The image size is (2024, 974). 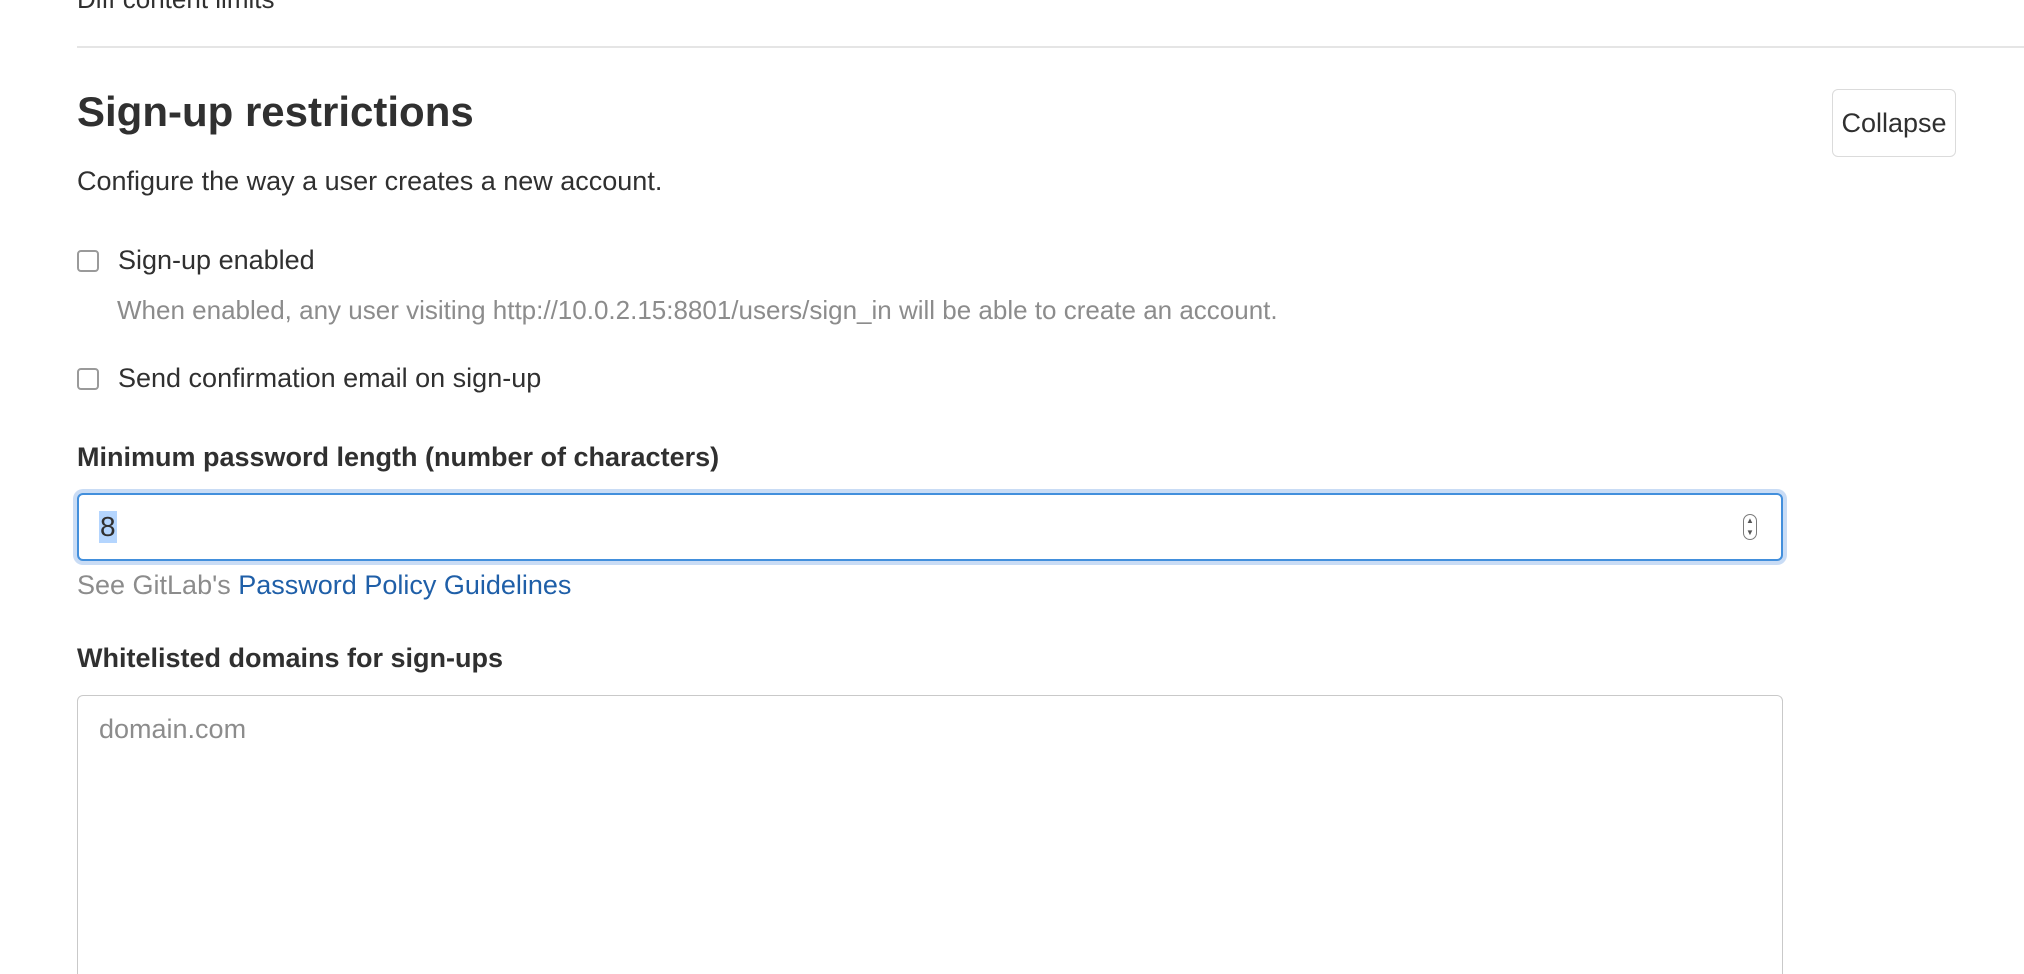 What do you see at coordinates (275, 111) in the screenshot?
I see `section-title: Sign-up restrictions` at bounding box center [275, 111].